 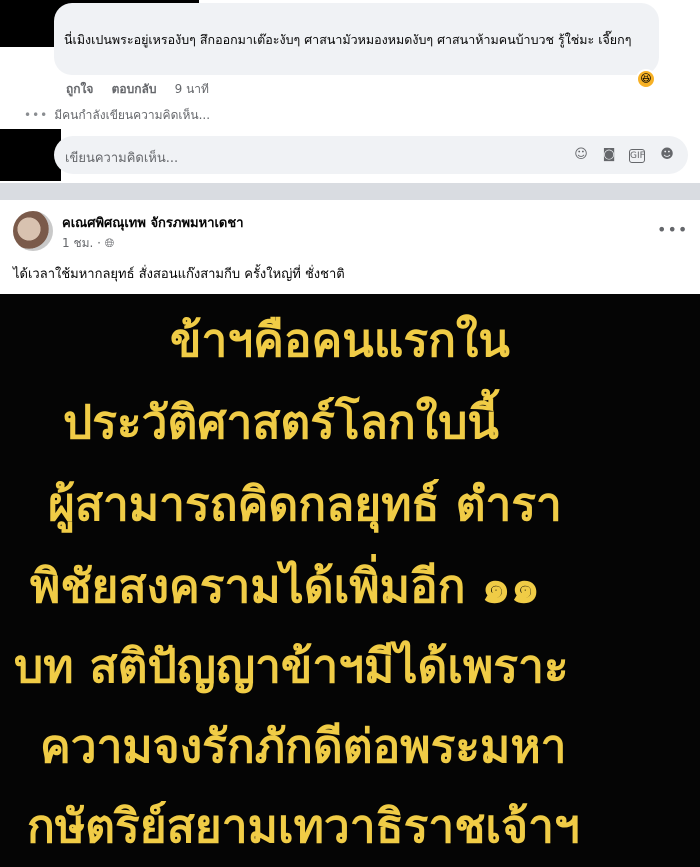 I want to click on sticker-icon: ☻, so click(x=667, y=155).